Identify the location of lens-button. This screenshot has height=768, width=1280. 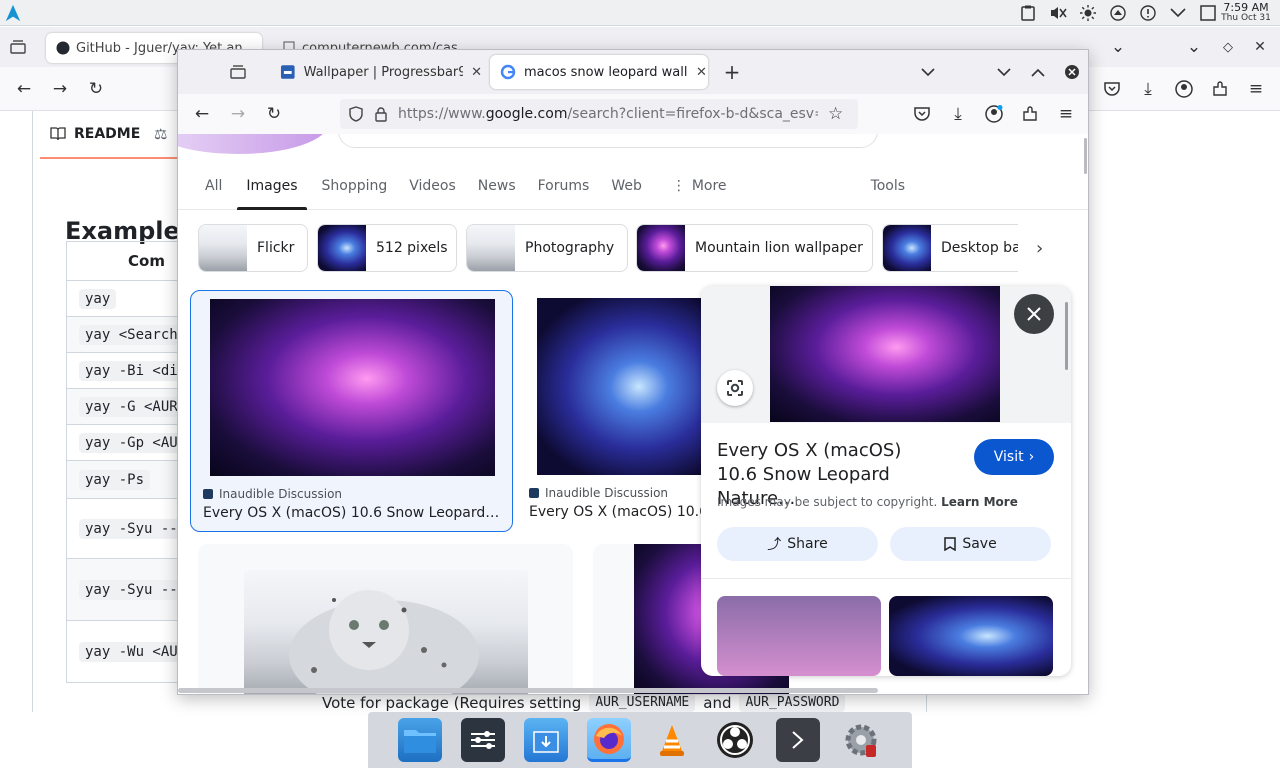
(735, 388).